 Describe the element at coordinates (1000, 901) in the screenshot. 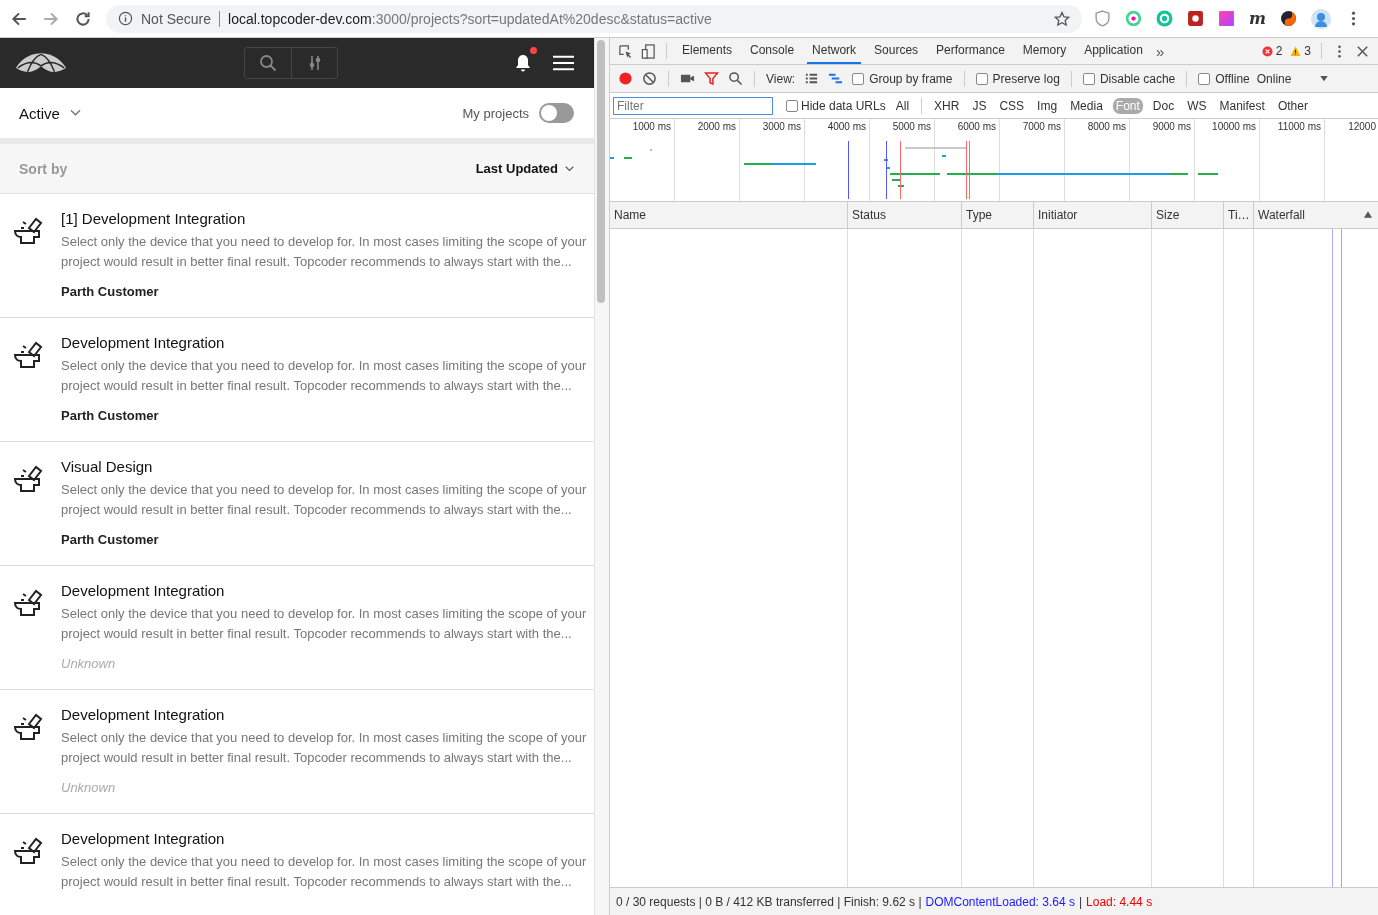

I see `dom-loaded-time: DOMContentLoaded: 3.64 s` at that location.